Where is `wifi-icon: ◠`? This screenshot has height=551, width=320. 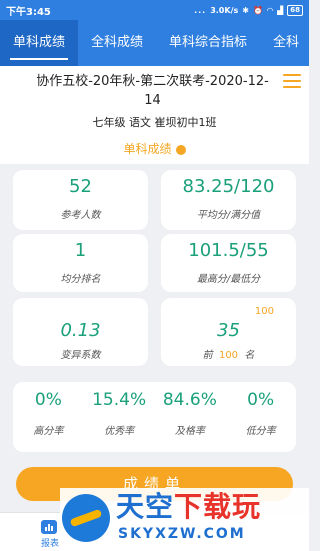 wifi-icon: ◠ is located at coordinates (270, 10).